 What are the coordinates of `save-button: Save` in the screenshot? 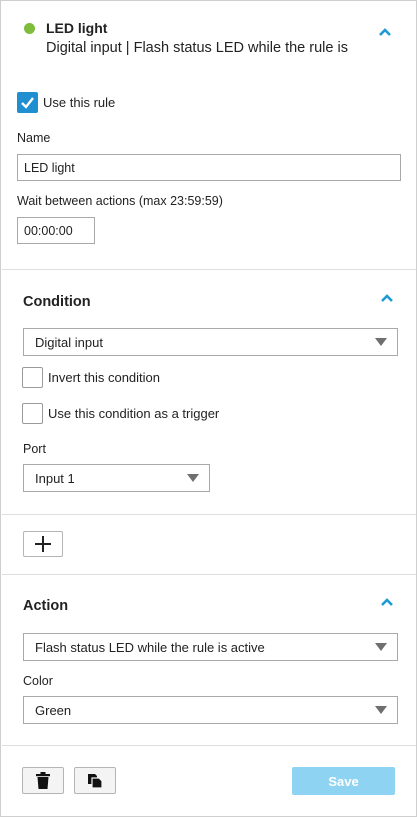 It's located at (343, 781).